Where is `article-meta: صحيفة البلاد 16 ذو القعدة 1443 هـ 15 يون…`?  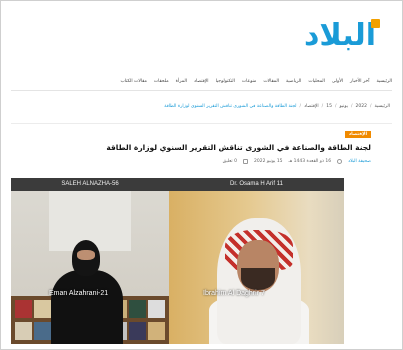
article-meta: صحيفة البلاد 16 ذو القعدة 1443 هـ 15 يون… is located at coordinates (297, 161).